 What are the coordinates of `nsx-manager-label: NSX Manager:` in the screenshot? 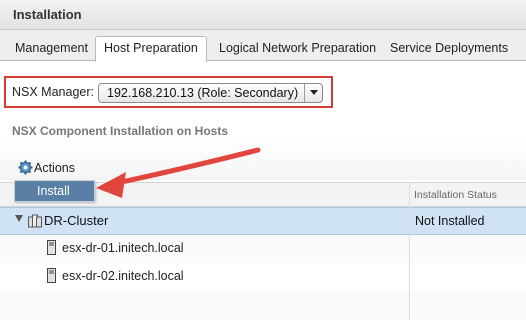 It's located at (53, 92).